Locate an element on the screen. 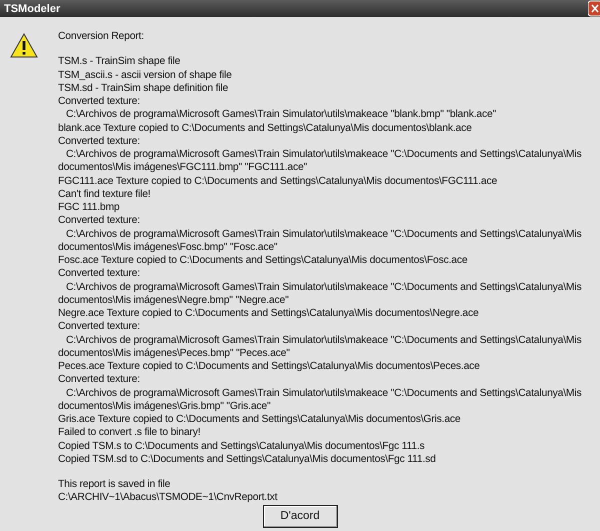 The width and height of the screenshot is (600, 531). report-line: Peces.ace Texture copied to C:\Documents and Settings\Catalunya\Mis documentos\Peces.ace is located at coordinates (269, 367).